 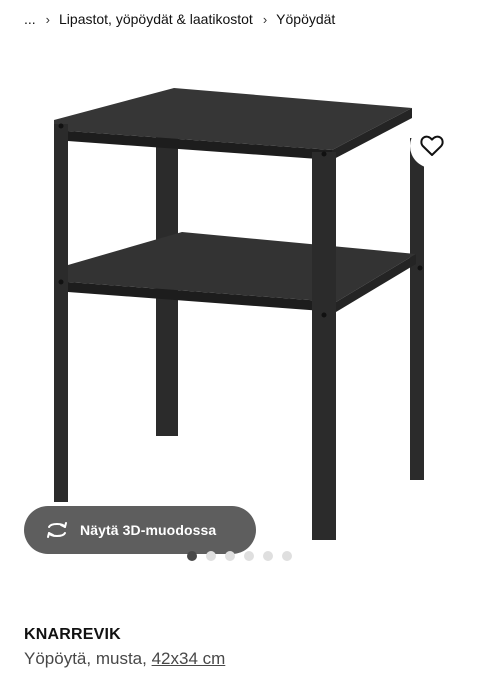 I want to click on product-name: KNARREVIK, so click(x=72, y=634).